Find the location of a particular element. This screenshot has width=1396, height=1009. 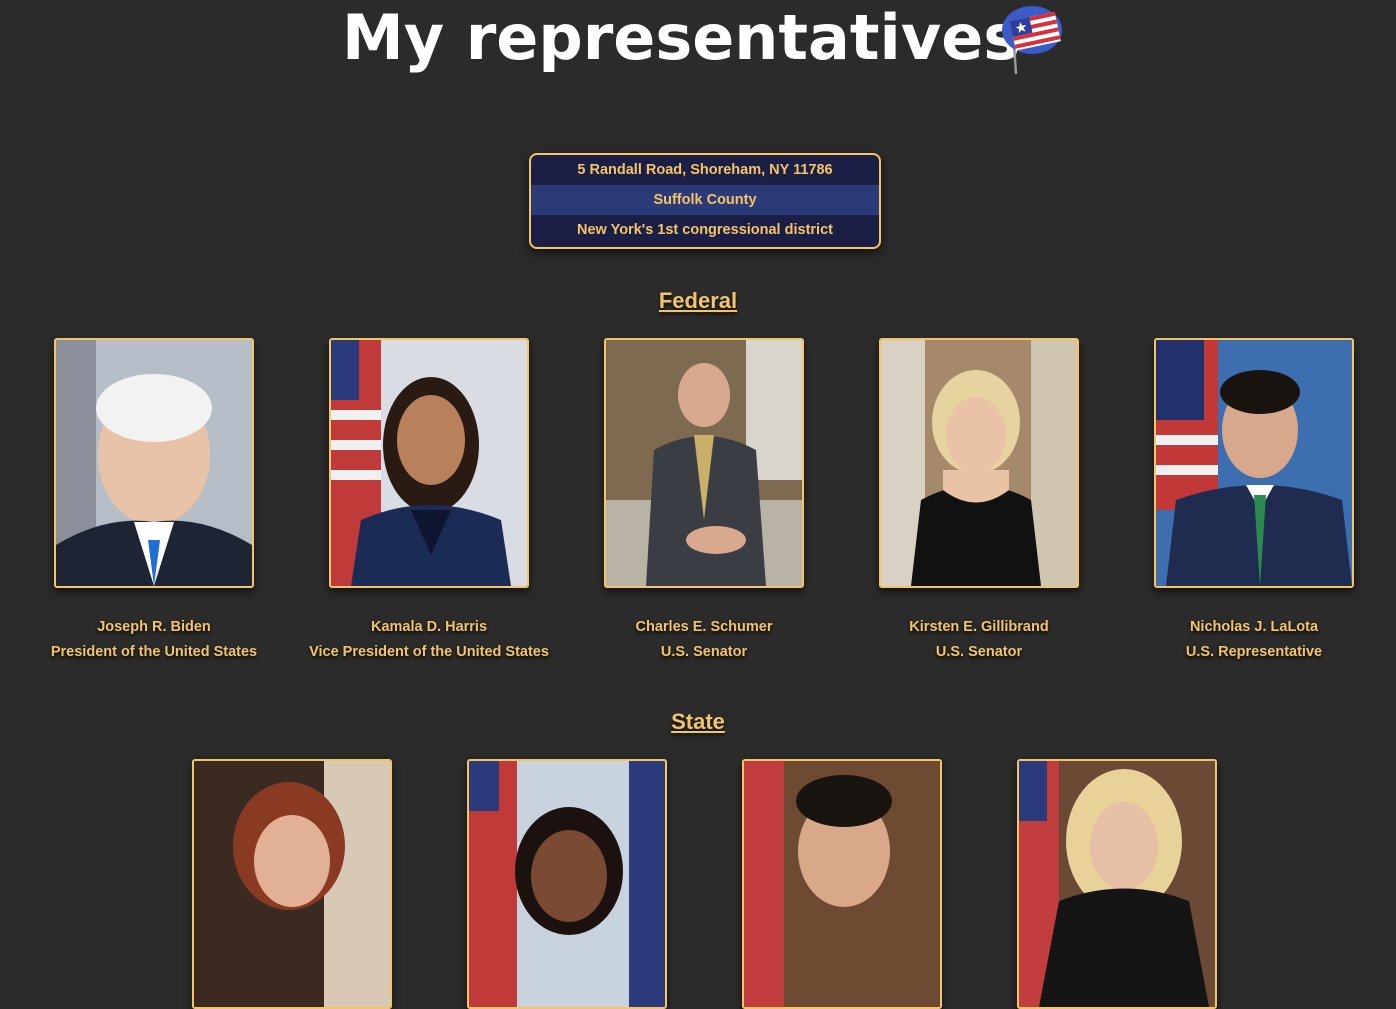

rep-card: Charles E. Schumer U.S. Senator is located at coordinates (704, 501).